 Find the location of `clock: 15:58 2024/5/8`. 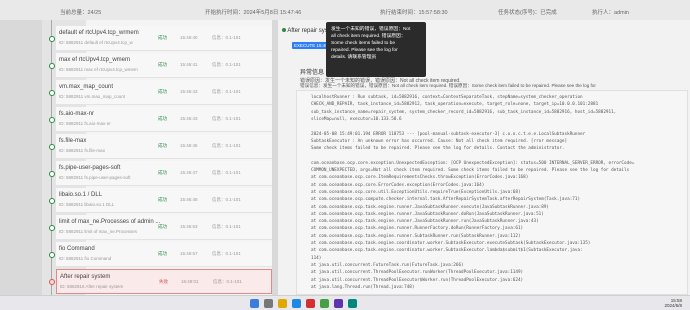

clock: 15:58 2024/5/8 is located at coordinates (673, 303).